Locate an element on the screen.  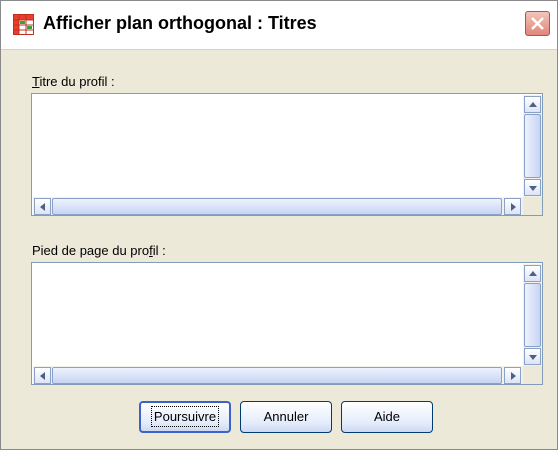
window-title: Afficher plan orthogonal : Titres is located at coordinates (180, 23).